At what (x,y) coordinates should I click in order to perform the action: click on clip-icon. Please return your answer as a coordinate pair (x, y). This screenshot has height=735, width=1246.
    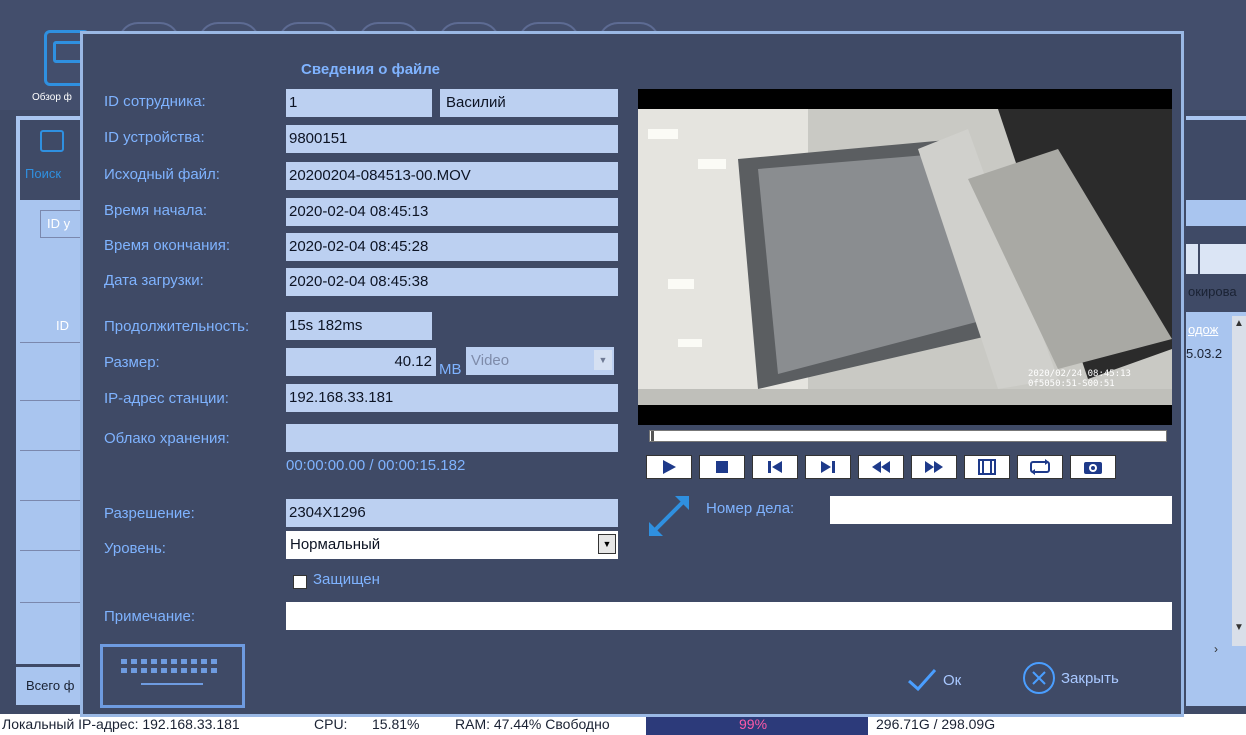
    Looking at the image, I should click on (987, 467).